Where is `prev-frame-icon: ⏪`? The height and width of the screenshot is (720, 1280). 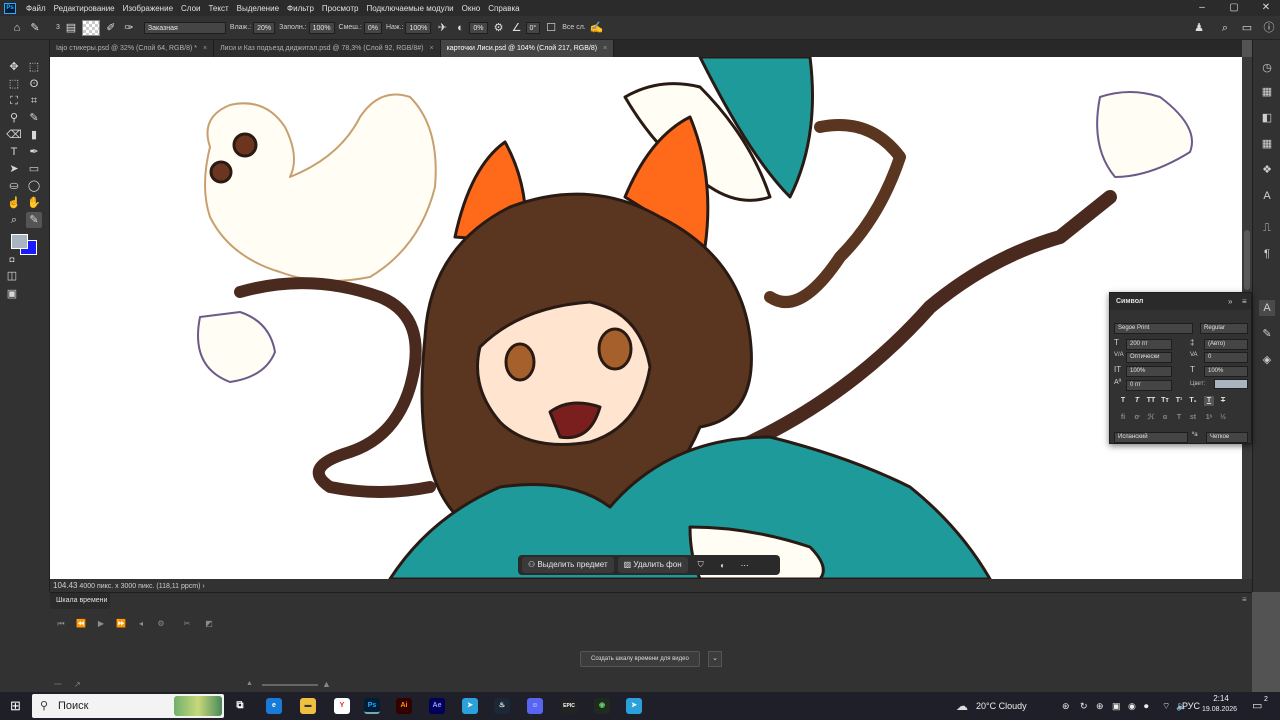 prev-frame-icon: ⏪ is located at coordinates (81, 624).